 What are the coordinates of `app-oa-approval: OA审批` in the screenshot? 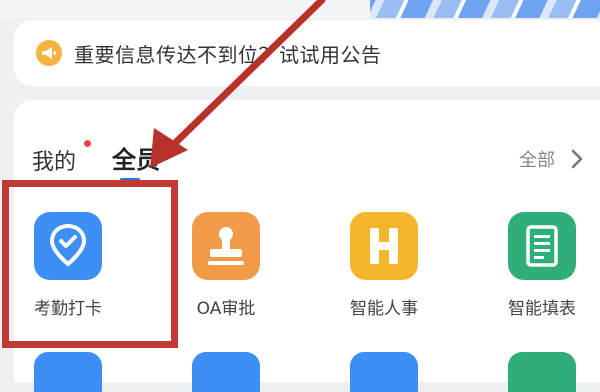 It's located at (231, 272).